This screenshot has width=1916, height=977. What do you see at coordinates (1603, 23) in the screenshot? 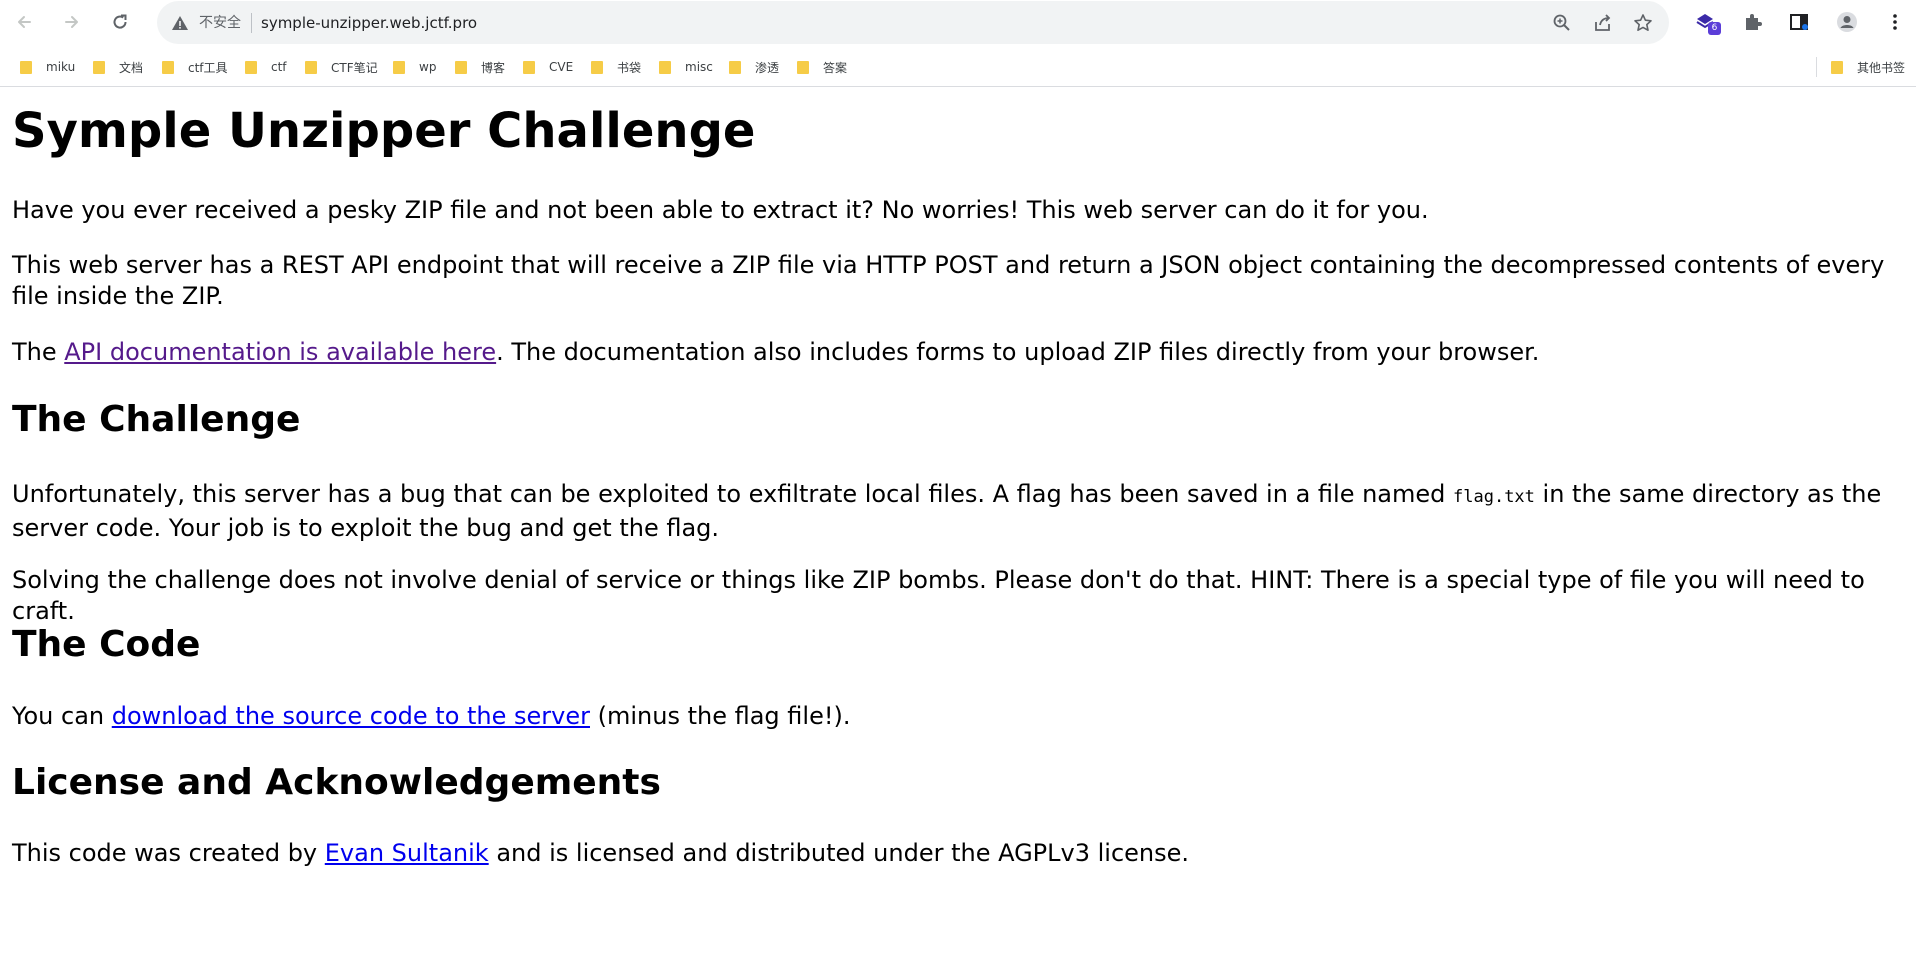
I see `share-icon` at bounding box center [1603, 23].